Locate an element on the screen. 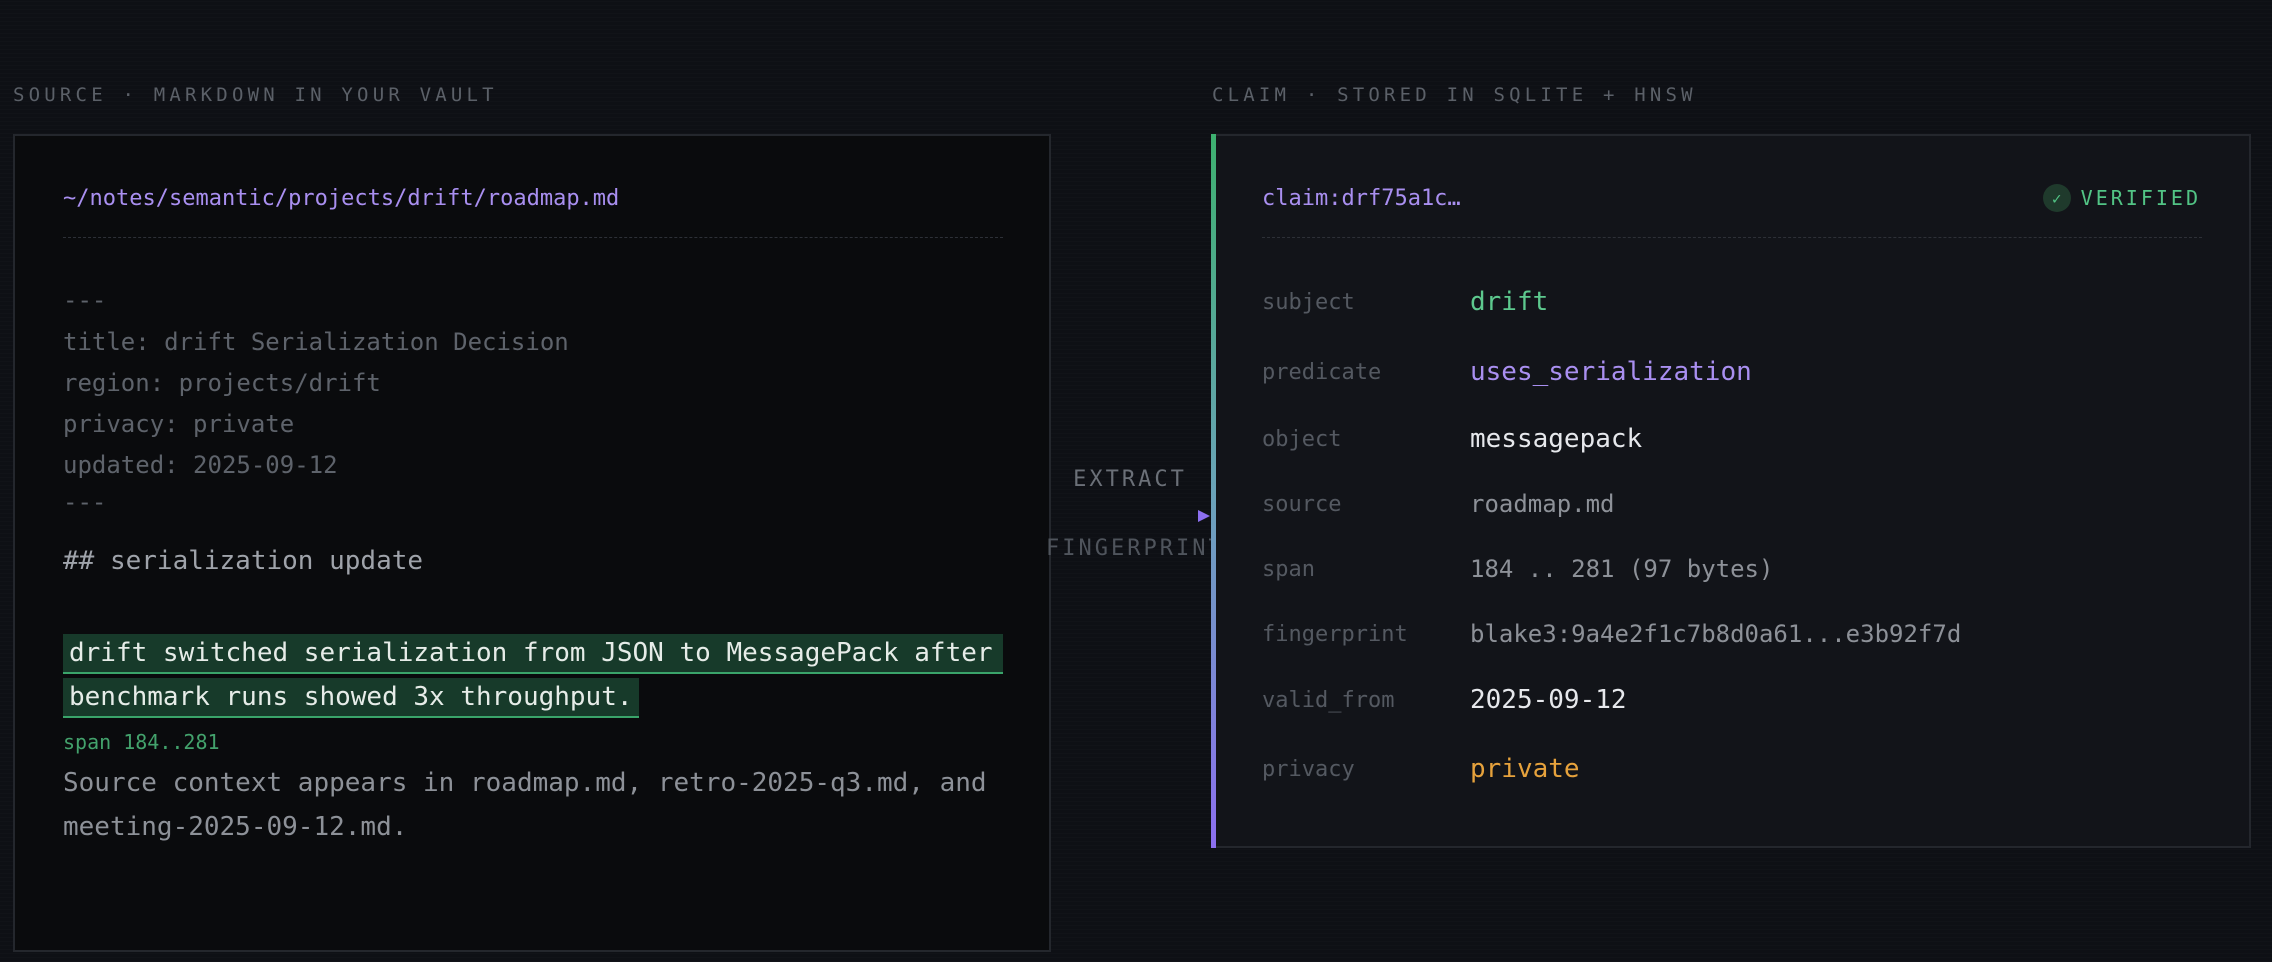  extract-label: EXTRACT is located at coordinates (1130, 479).